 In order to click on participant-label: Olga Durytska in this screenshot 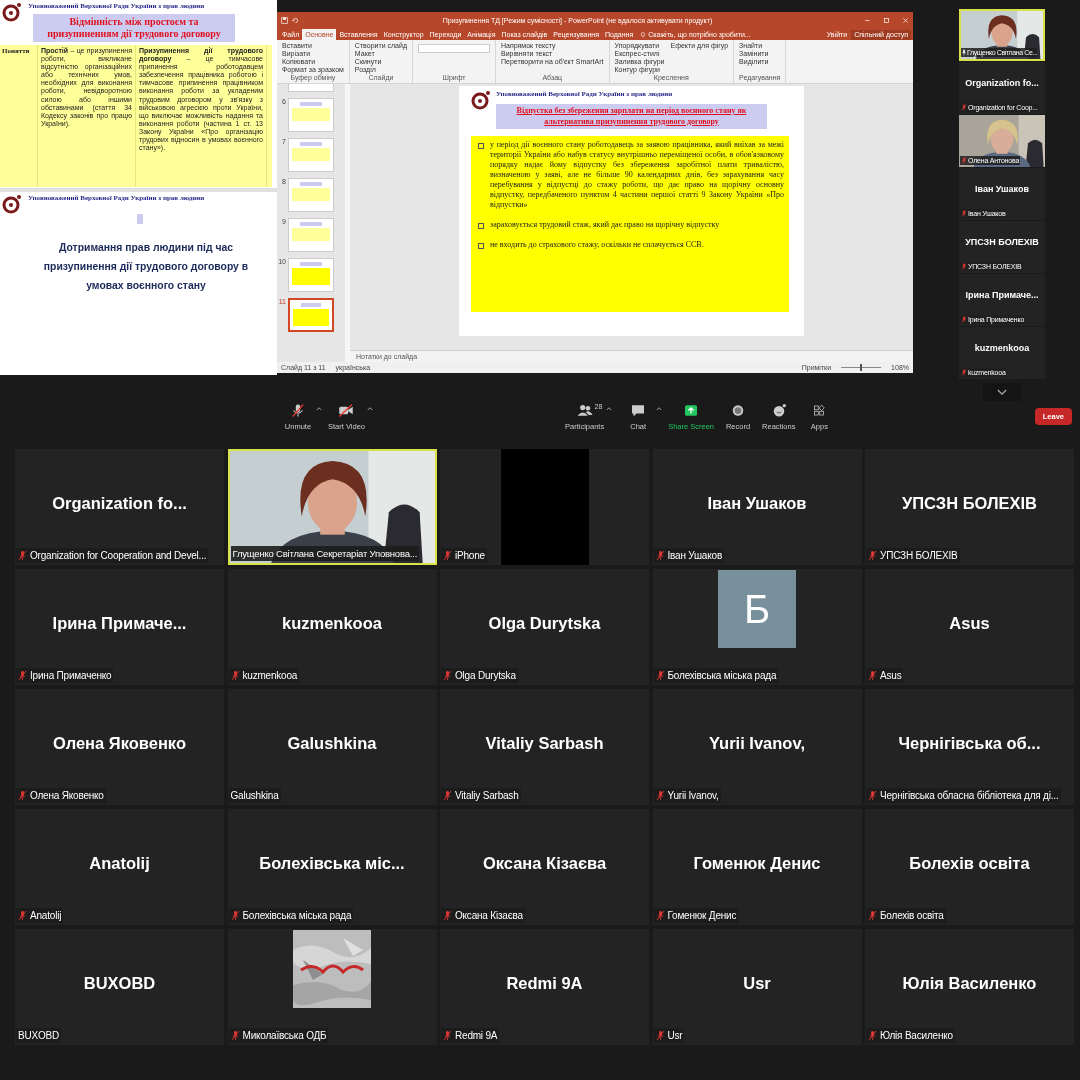, I will do `click(485, 675)`.